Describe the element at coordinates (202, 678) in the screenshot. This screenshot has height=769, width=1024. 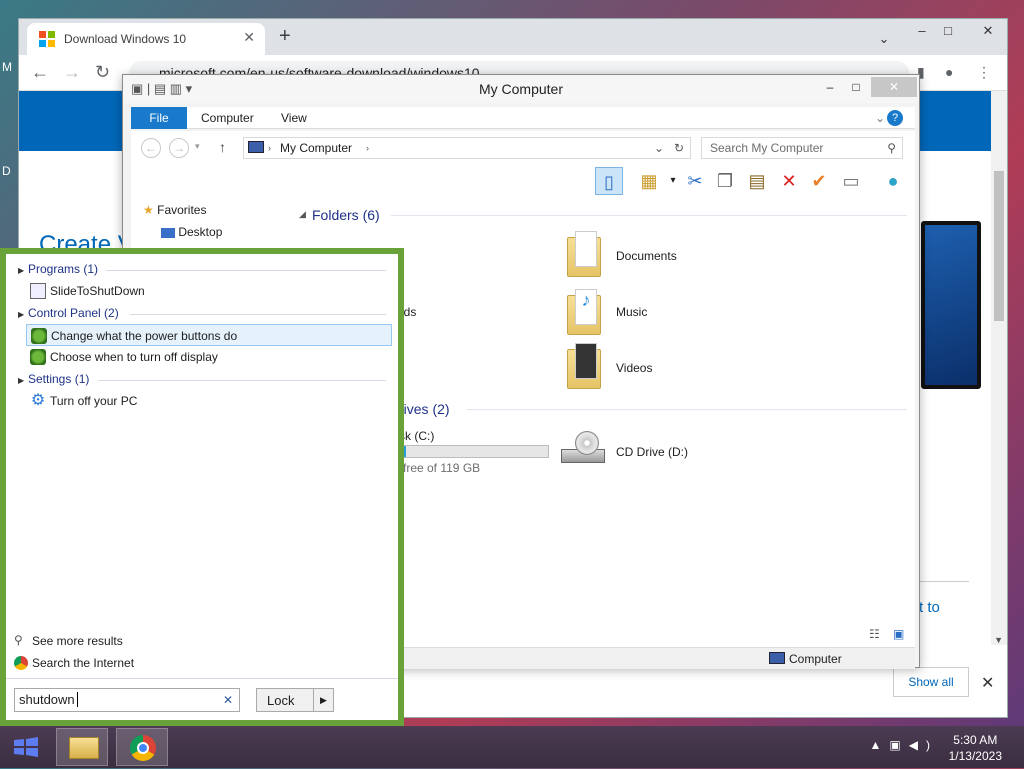
I see `panel-divider` at that location.